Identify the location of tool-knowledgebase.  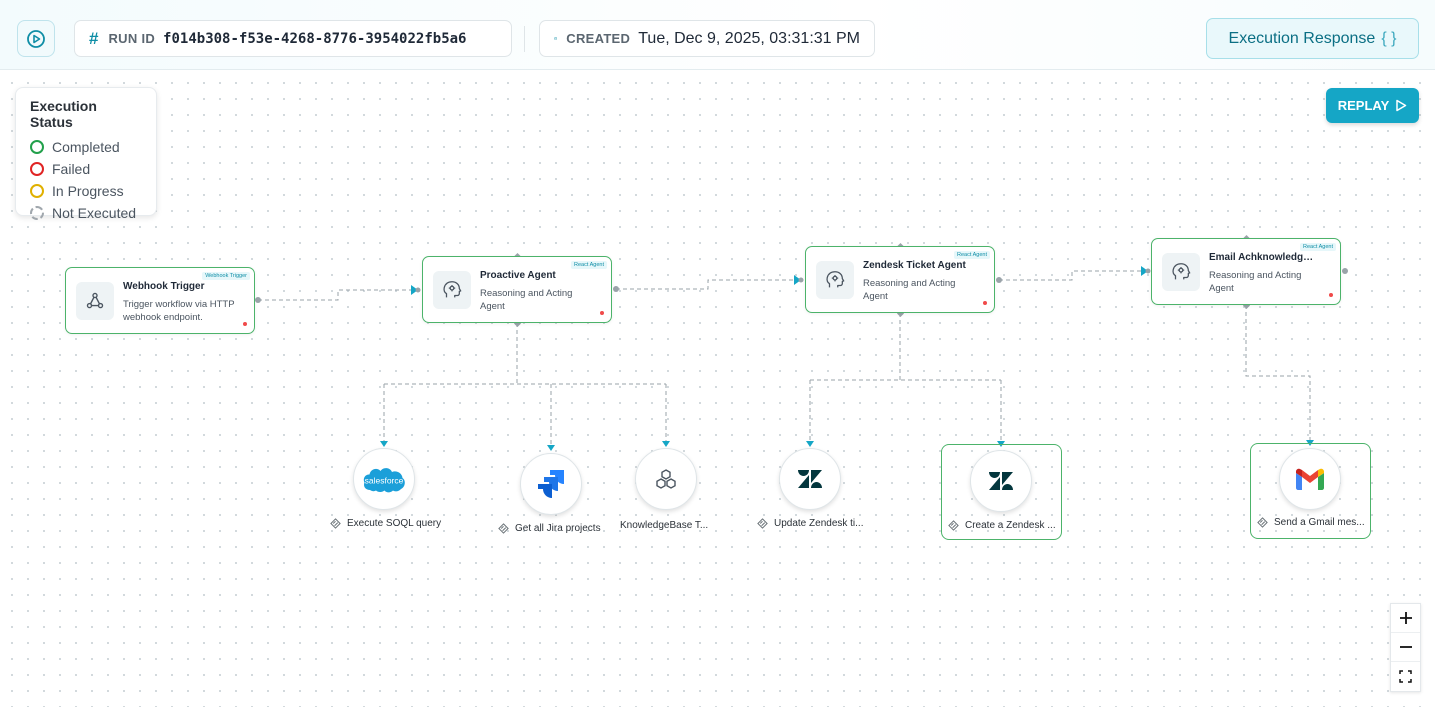
(666, 479).